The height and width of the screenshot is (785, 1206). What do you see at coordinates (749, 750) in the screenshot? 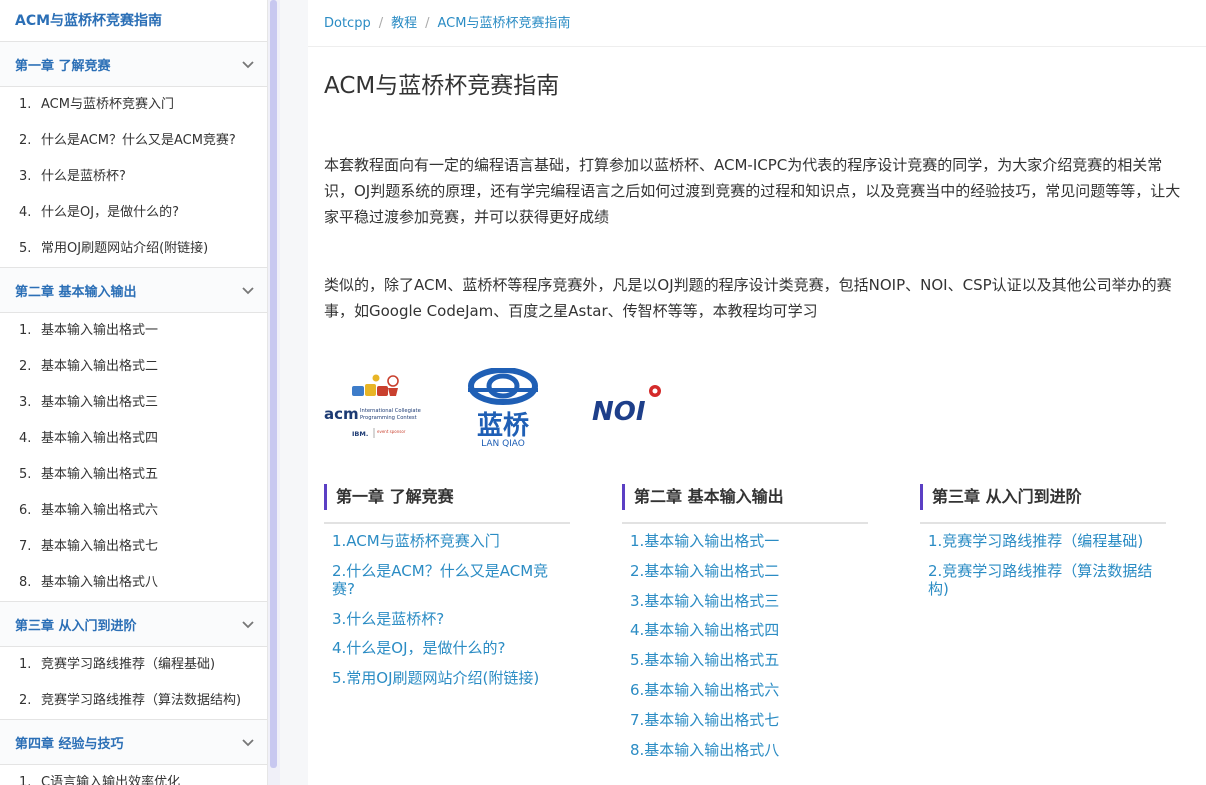
I see `chapter-link: 8.基本输入输出格式八` at bounding box center [749, 750].